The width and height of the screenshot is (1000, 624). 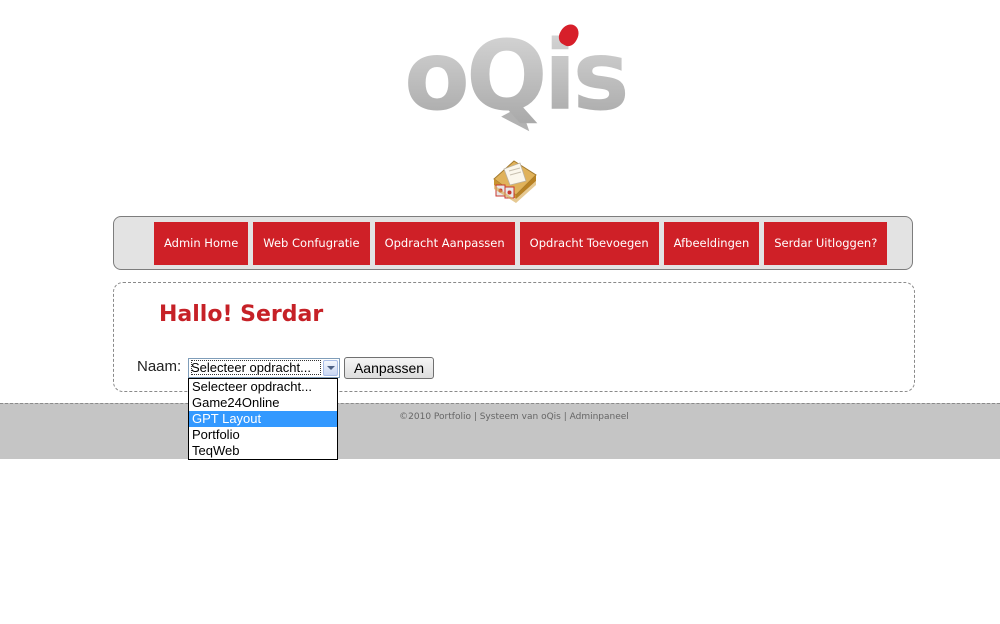 I want to click on site-logo: oQis, so click(x=520, y=79).